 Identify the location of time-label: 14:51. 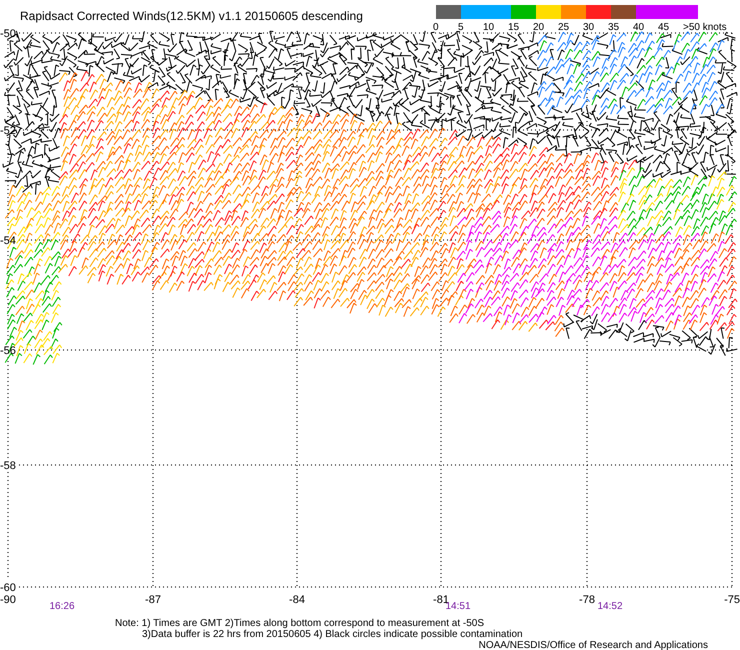
(458, 606).